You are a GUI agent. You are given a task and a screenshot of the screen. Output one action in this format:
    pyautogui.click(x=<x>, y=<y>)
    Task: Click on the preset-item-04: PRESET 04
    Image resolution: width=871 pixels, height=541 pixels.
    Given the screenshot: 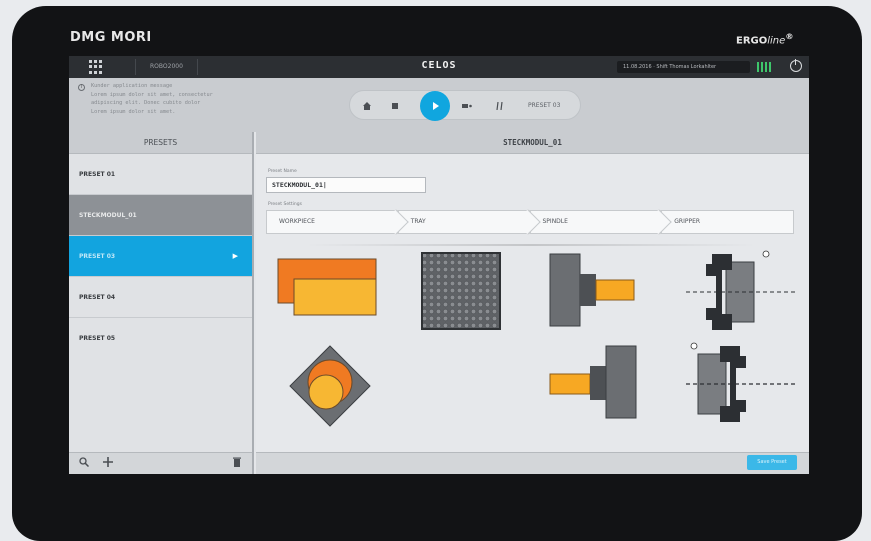 What is the action you would take?
    pyautogui.click(x=160, y=297)
    